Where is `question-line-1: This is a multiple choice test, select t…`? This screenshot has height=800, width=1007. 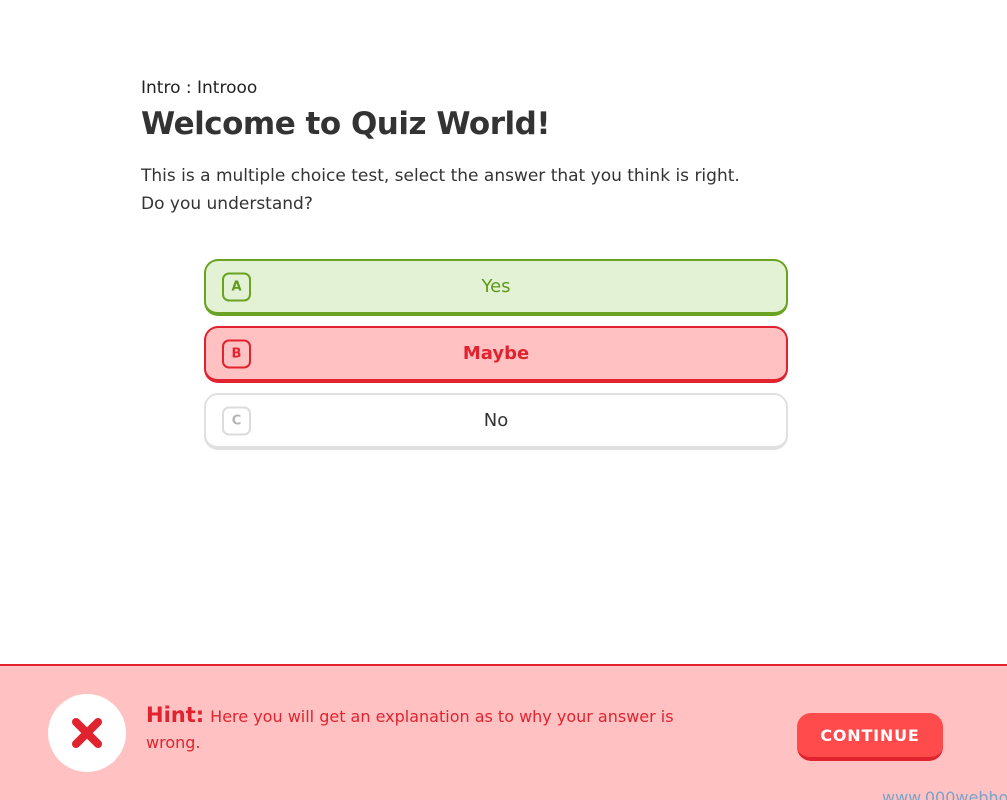 question-line-1: This is a multiple choice test, select t… is located at coordinates (440, 176).